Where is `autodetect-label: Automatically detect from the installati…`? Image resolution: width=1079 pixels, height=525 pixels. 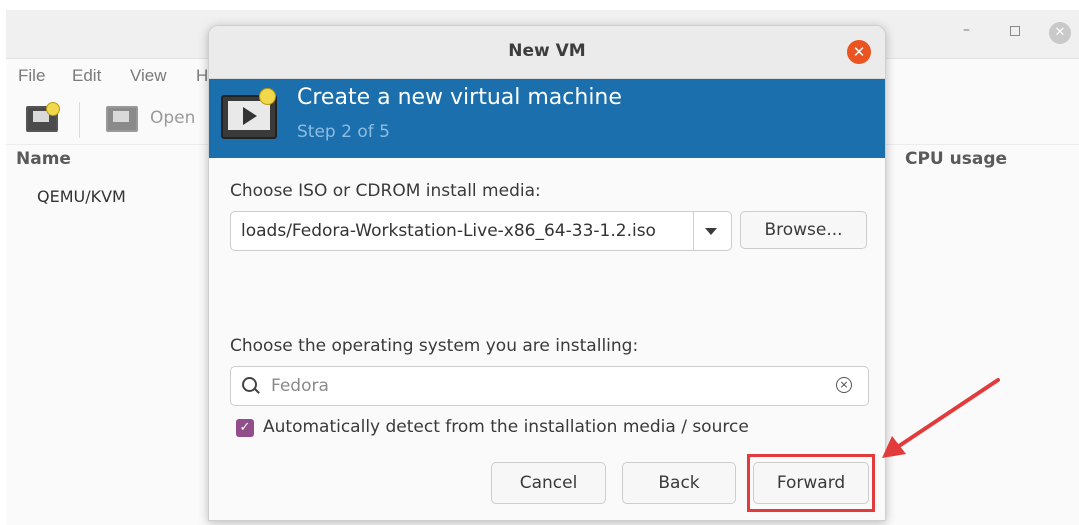 autodetect-label: Automatically detect from the installati… is located at coordinates (506, 427).